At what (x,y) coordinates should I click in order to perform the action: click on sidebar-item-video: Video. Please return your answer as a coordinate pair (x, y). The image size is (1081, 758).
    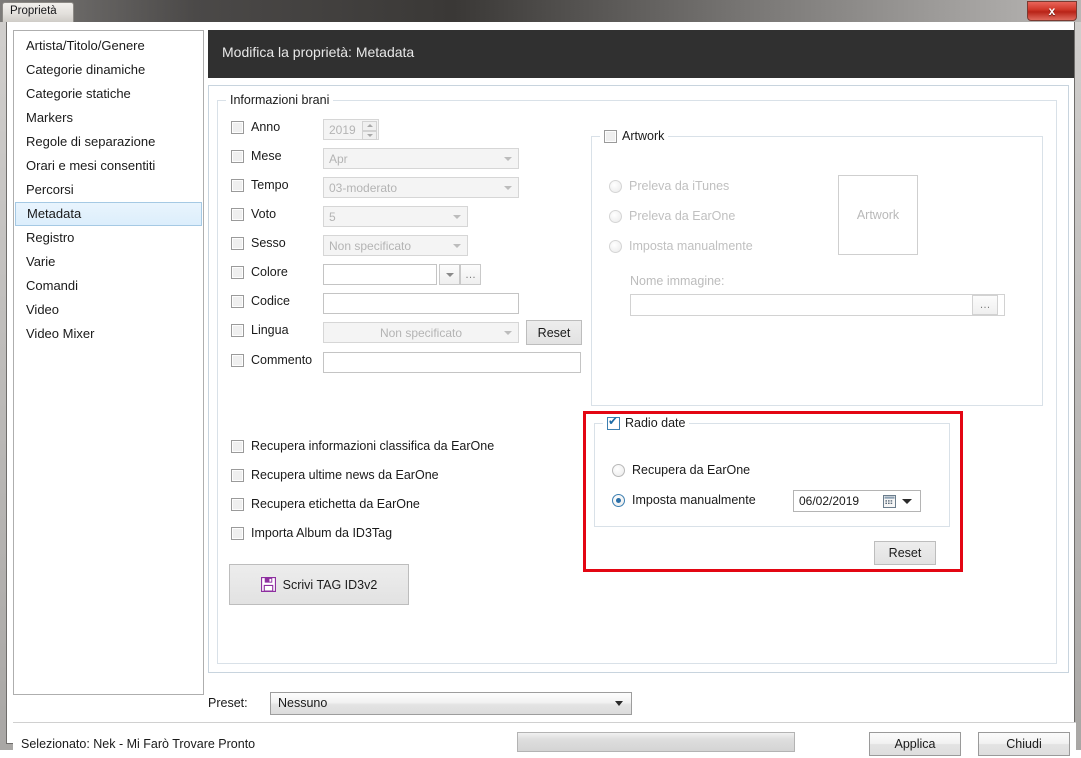
    Looking at the image, I should click on (108, 310).